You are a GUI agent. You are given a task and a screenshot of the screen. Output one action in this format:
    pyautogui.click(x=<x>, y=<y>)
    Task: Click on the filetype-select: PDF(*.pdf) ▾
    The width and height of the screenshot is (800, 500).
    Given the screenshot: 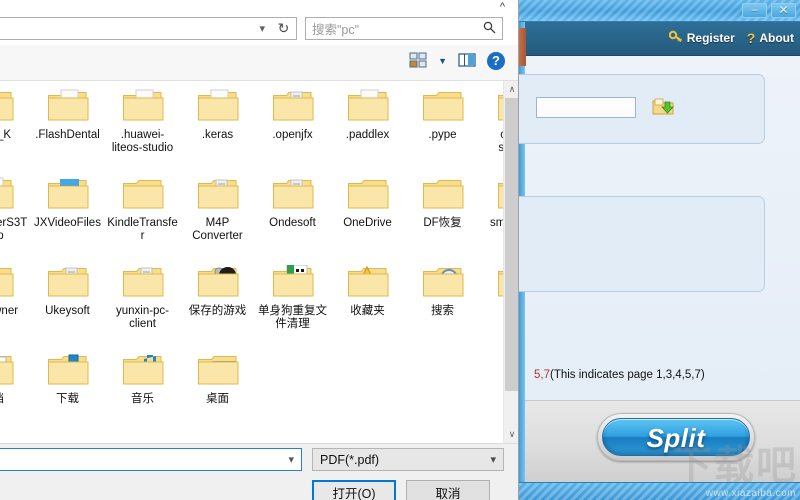 What is the action you would take?
    pyautogui.click(x=408, y=459)
    